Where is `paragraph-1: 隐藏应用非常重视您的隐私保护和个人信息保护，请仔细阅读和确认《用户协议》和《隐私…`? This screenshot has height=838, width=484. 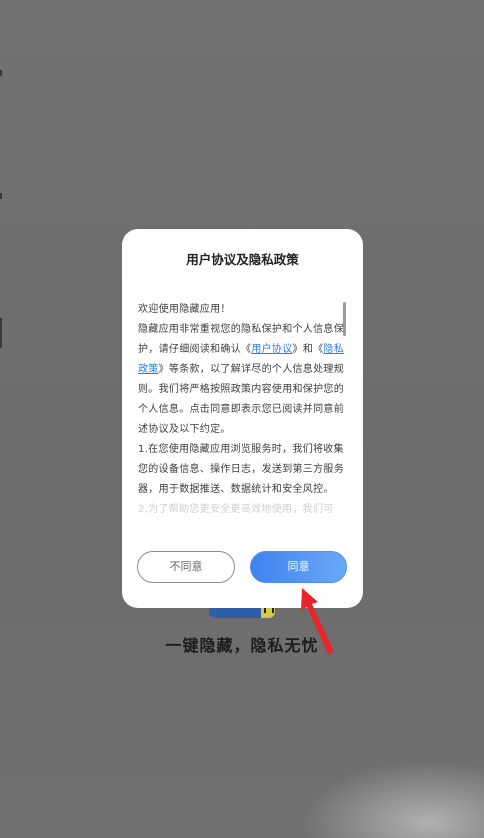
paragraph-1: 隐藏应用非常重视您的隐私保护和个人信息保护，请仔细阅读和确认《用户协议》和《隐私… is located at coordinates (243, 380).